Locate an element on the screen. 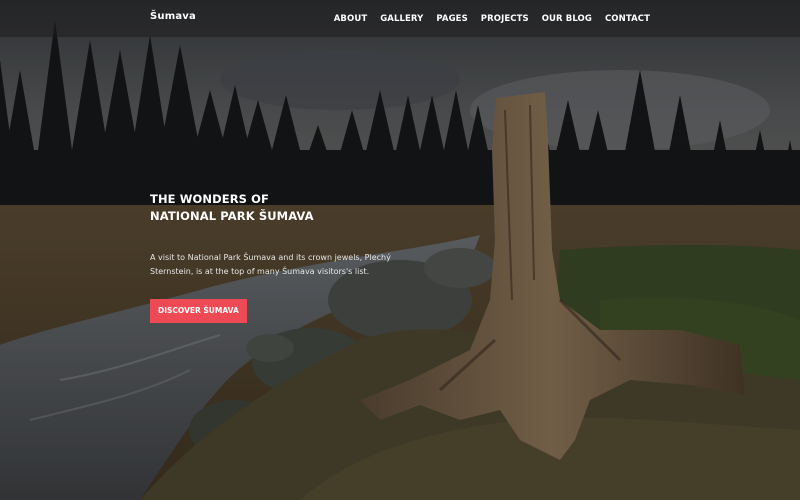  nav-gallery: GALLERY is located at coordinates (401, 19).